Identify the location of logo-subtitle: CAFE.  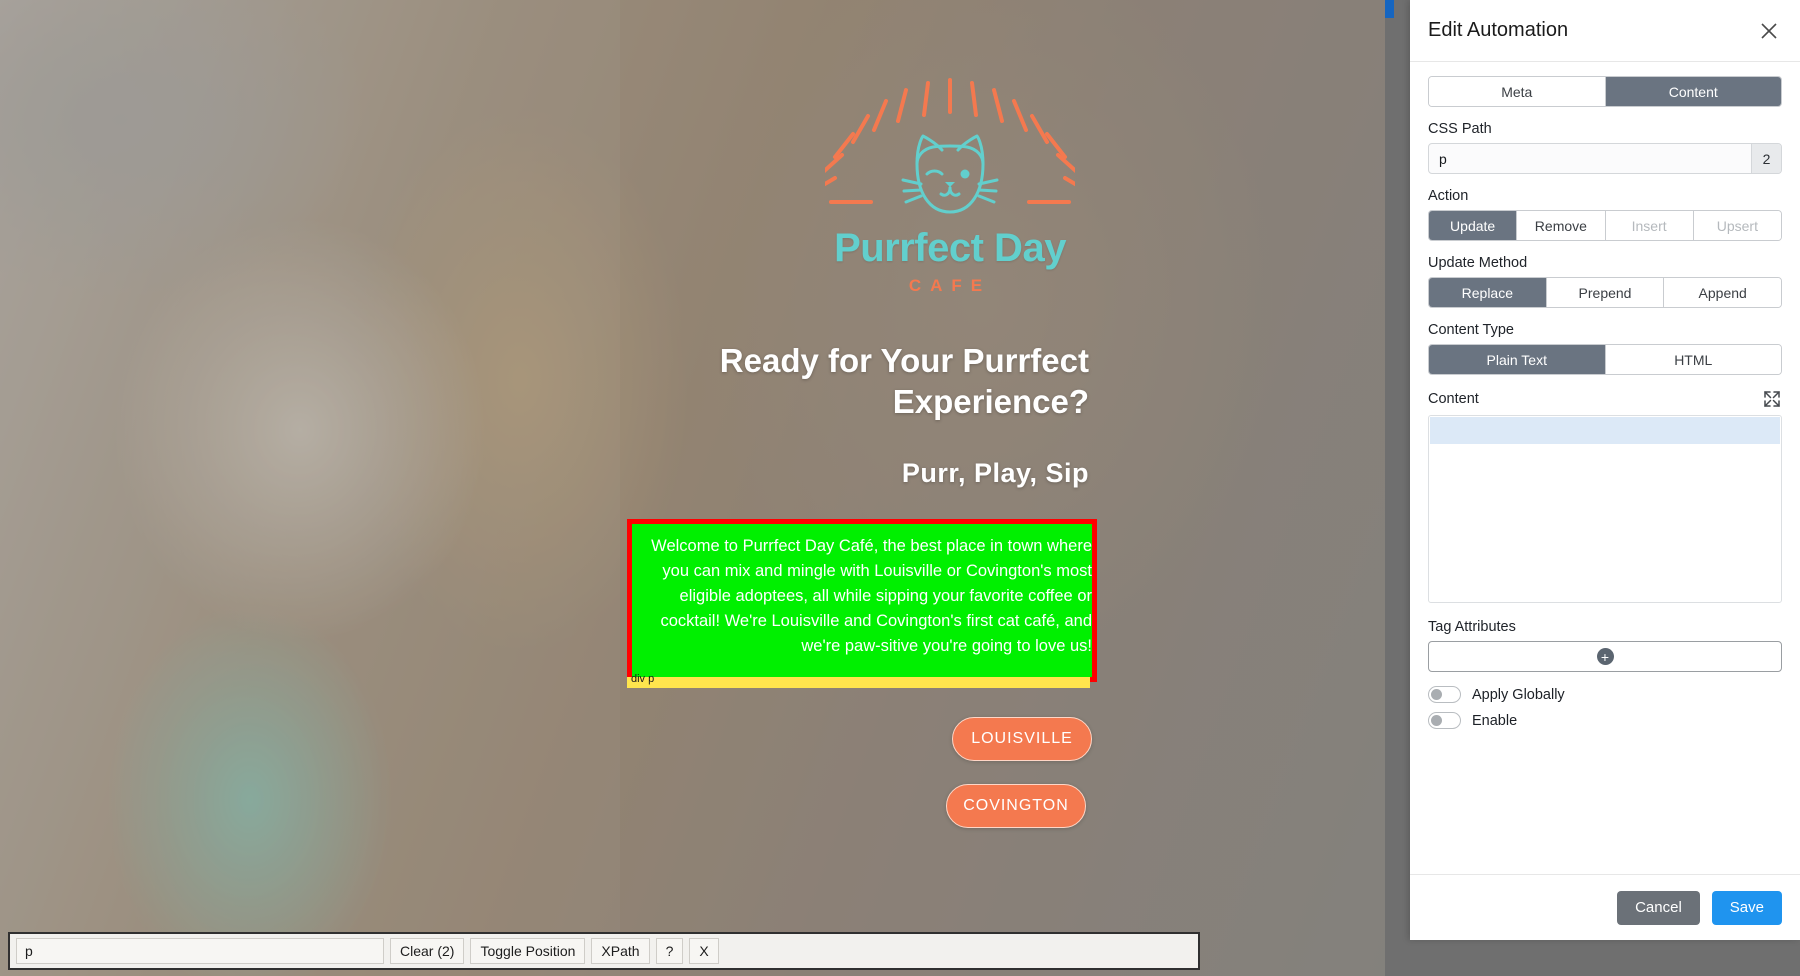
(950, 285).